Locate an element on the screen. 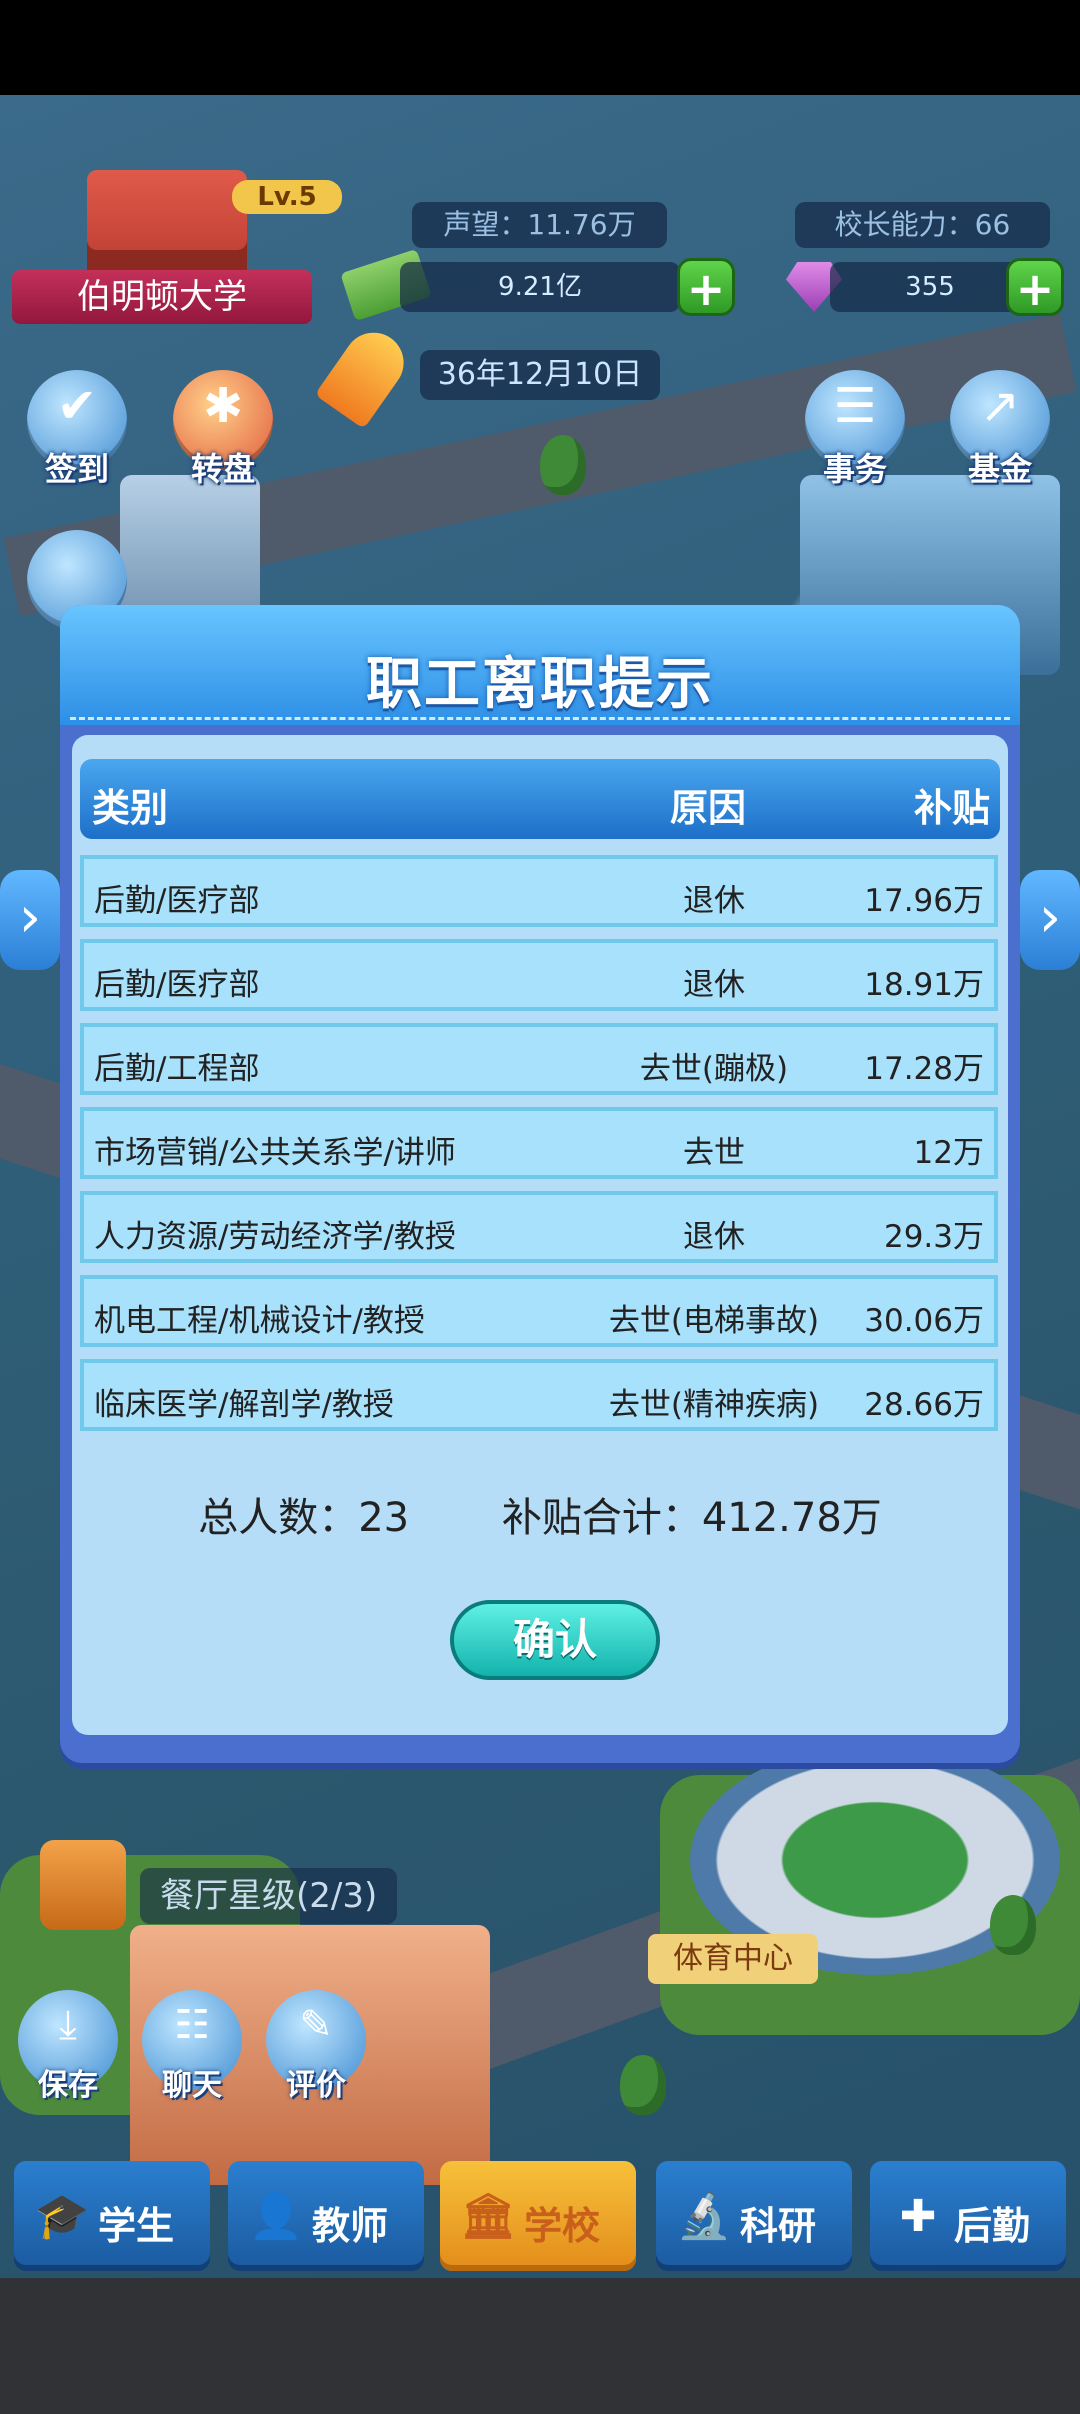 This screenshot has width=1080, height=2414. affairs-button: ☰ 事务 is located at coordinates (855, 435).